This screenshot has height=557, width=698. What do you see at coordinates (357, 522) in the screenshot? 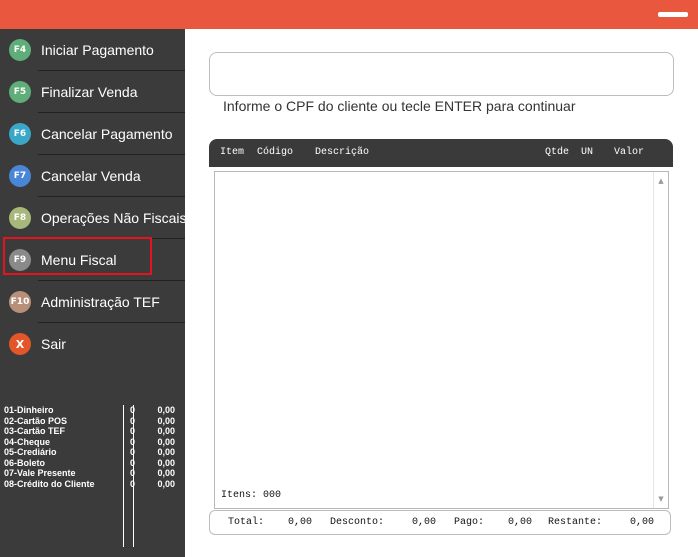
I see `discount-label: Desconto:` at bounding box center [357, 522].